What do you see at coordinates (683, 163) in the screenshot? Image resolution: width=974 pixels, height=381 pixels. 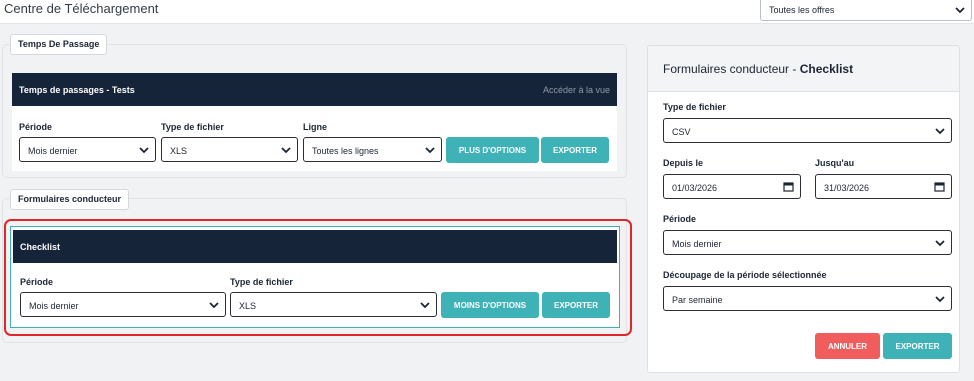 I see `from-date-label: Depuis le` at bounding box center [683, 163].